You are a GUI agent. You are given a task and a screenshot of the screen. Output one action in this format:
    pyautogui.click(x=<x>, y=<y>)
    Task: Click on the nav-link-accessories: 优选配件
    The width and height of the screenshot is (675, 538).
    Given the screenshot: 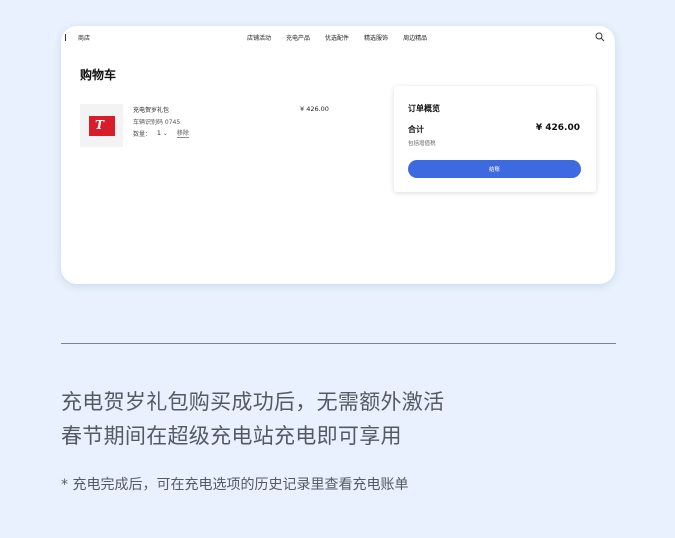 What is the action you would take?
    pyautogui.click(x=337, y=37)
    